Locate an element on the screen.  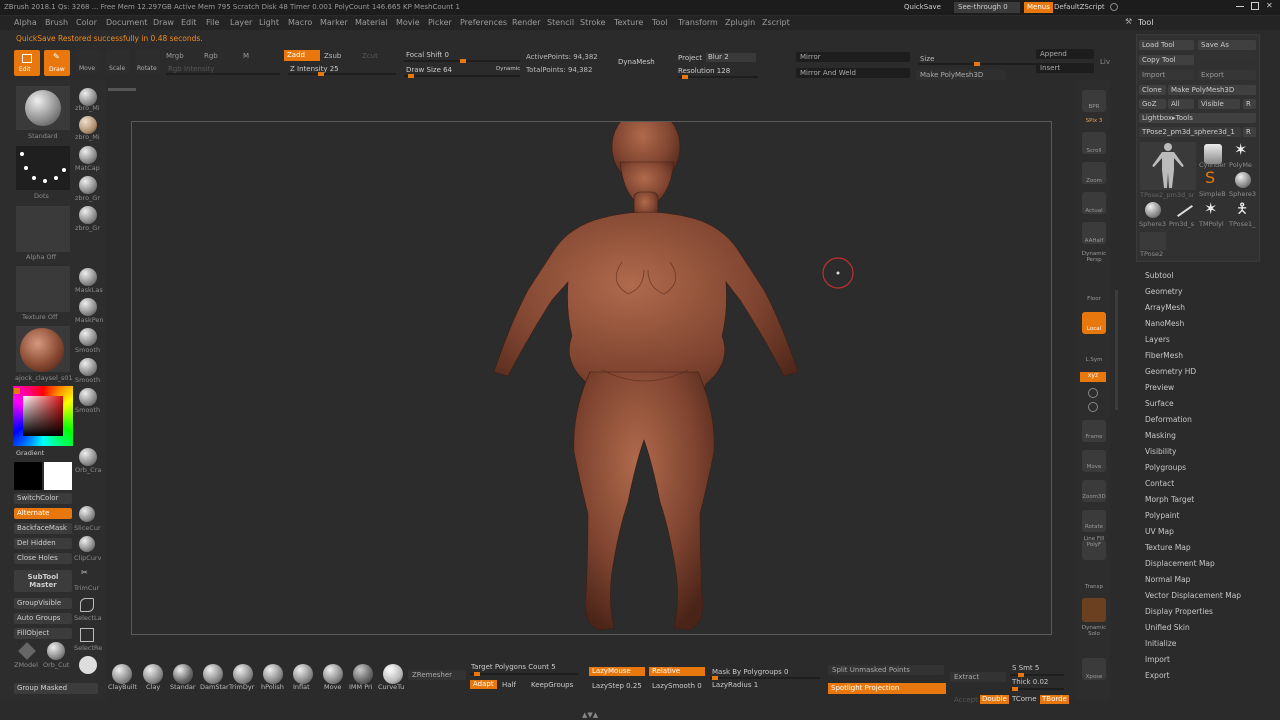
brush-thumbnail is located at coordinates (43, 108).